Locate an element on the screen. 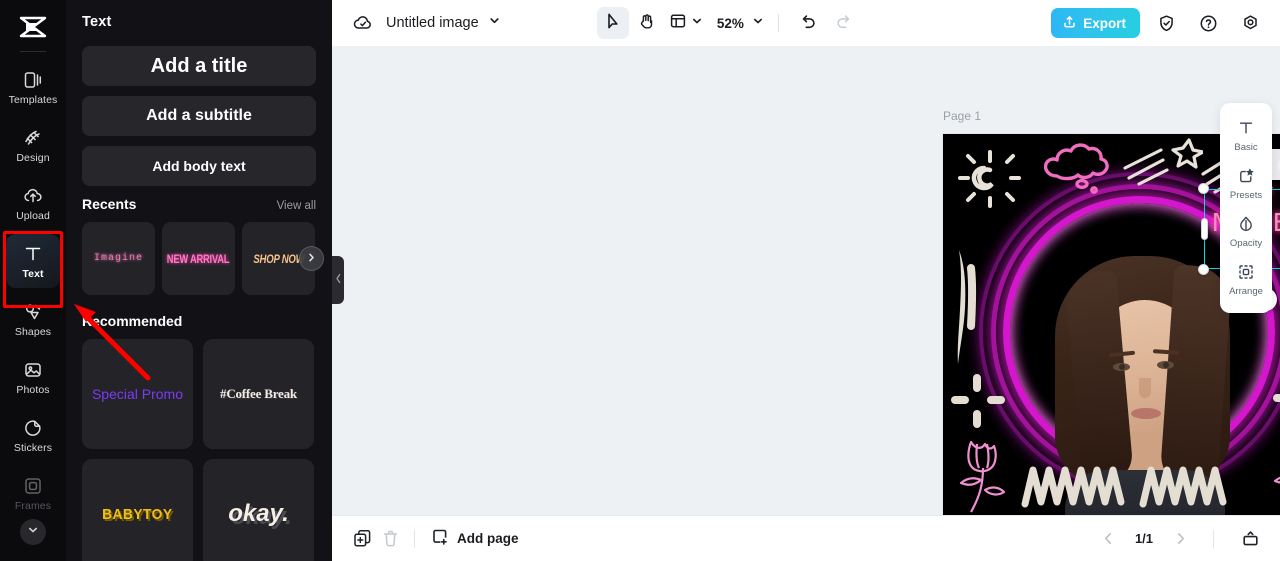 The image size is (1280, 561). document-title-caret is located at coordinates (494, 23).